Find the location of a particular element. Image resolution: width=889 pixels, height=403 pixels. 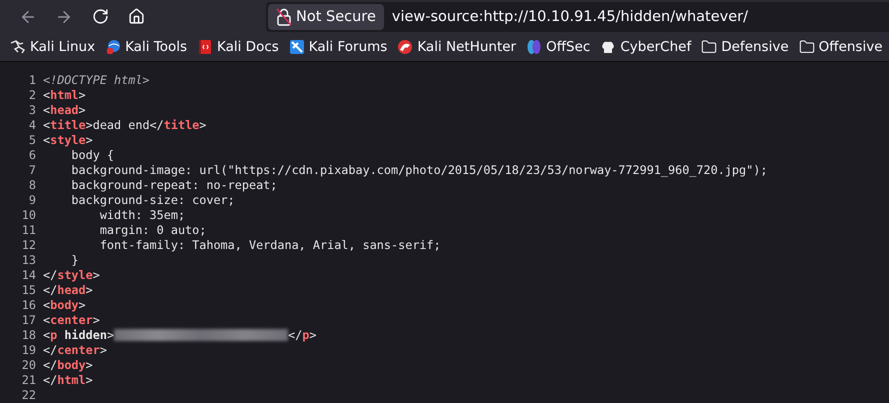

line-number: 11 is located at coordinates (28, 230).